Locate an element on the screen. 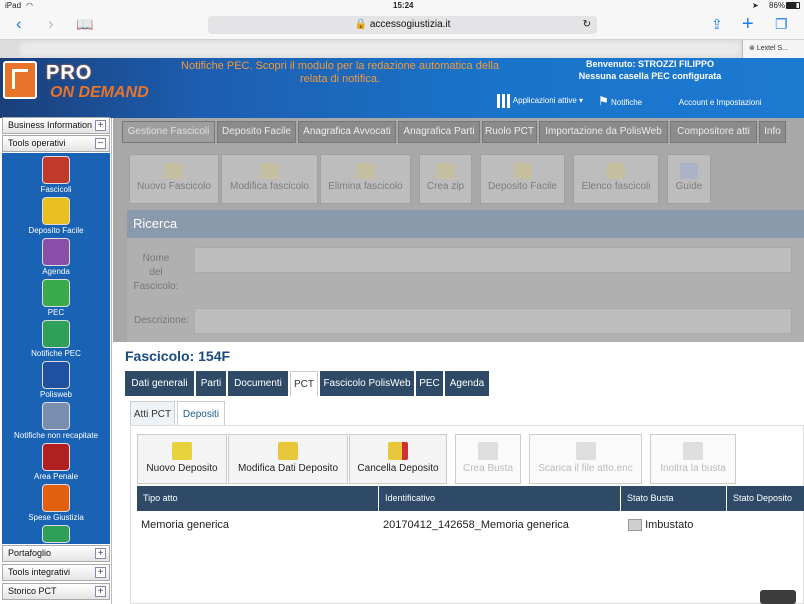  folder-edit-icon is located at coordinates (269, 171).